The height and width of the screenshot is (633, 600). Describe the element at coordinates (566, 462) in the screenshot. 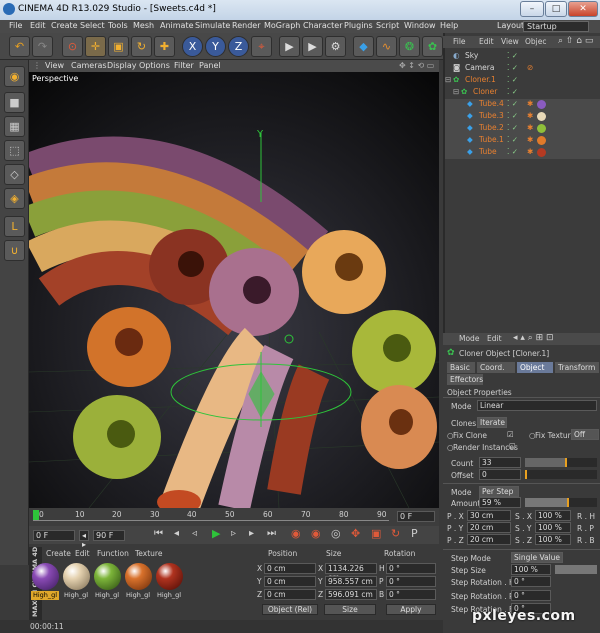

I see `count-slider-handle` at that location.